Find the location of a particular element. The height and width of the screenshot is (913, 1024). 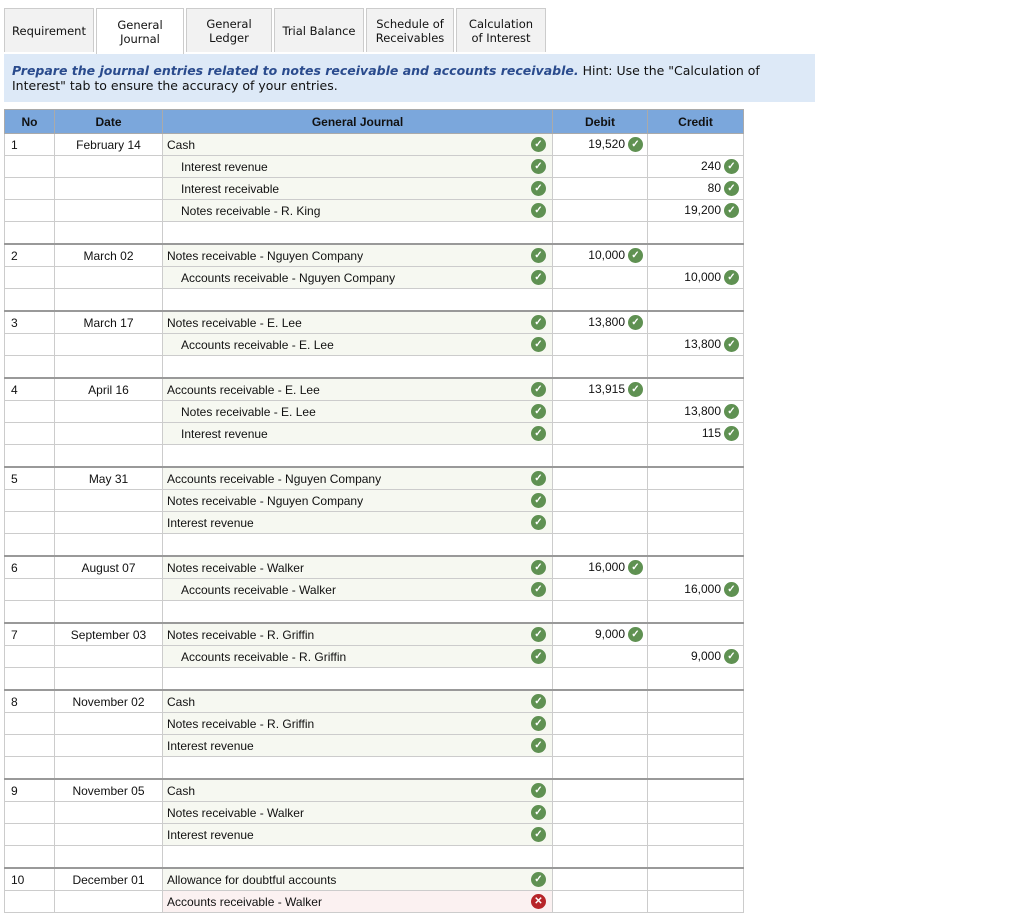

entry-date: November 02 is located at coordinates (108, 701).